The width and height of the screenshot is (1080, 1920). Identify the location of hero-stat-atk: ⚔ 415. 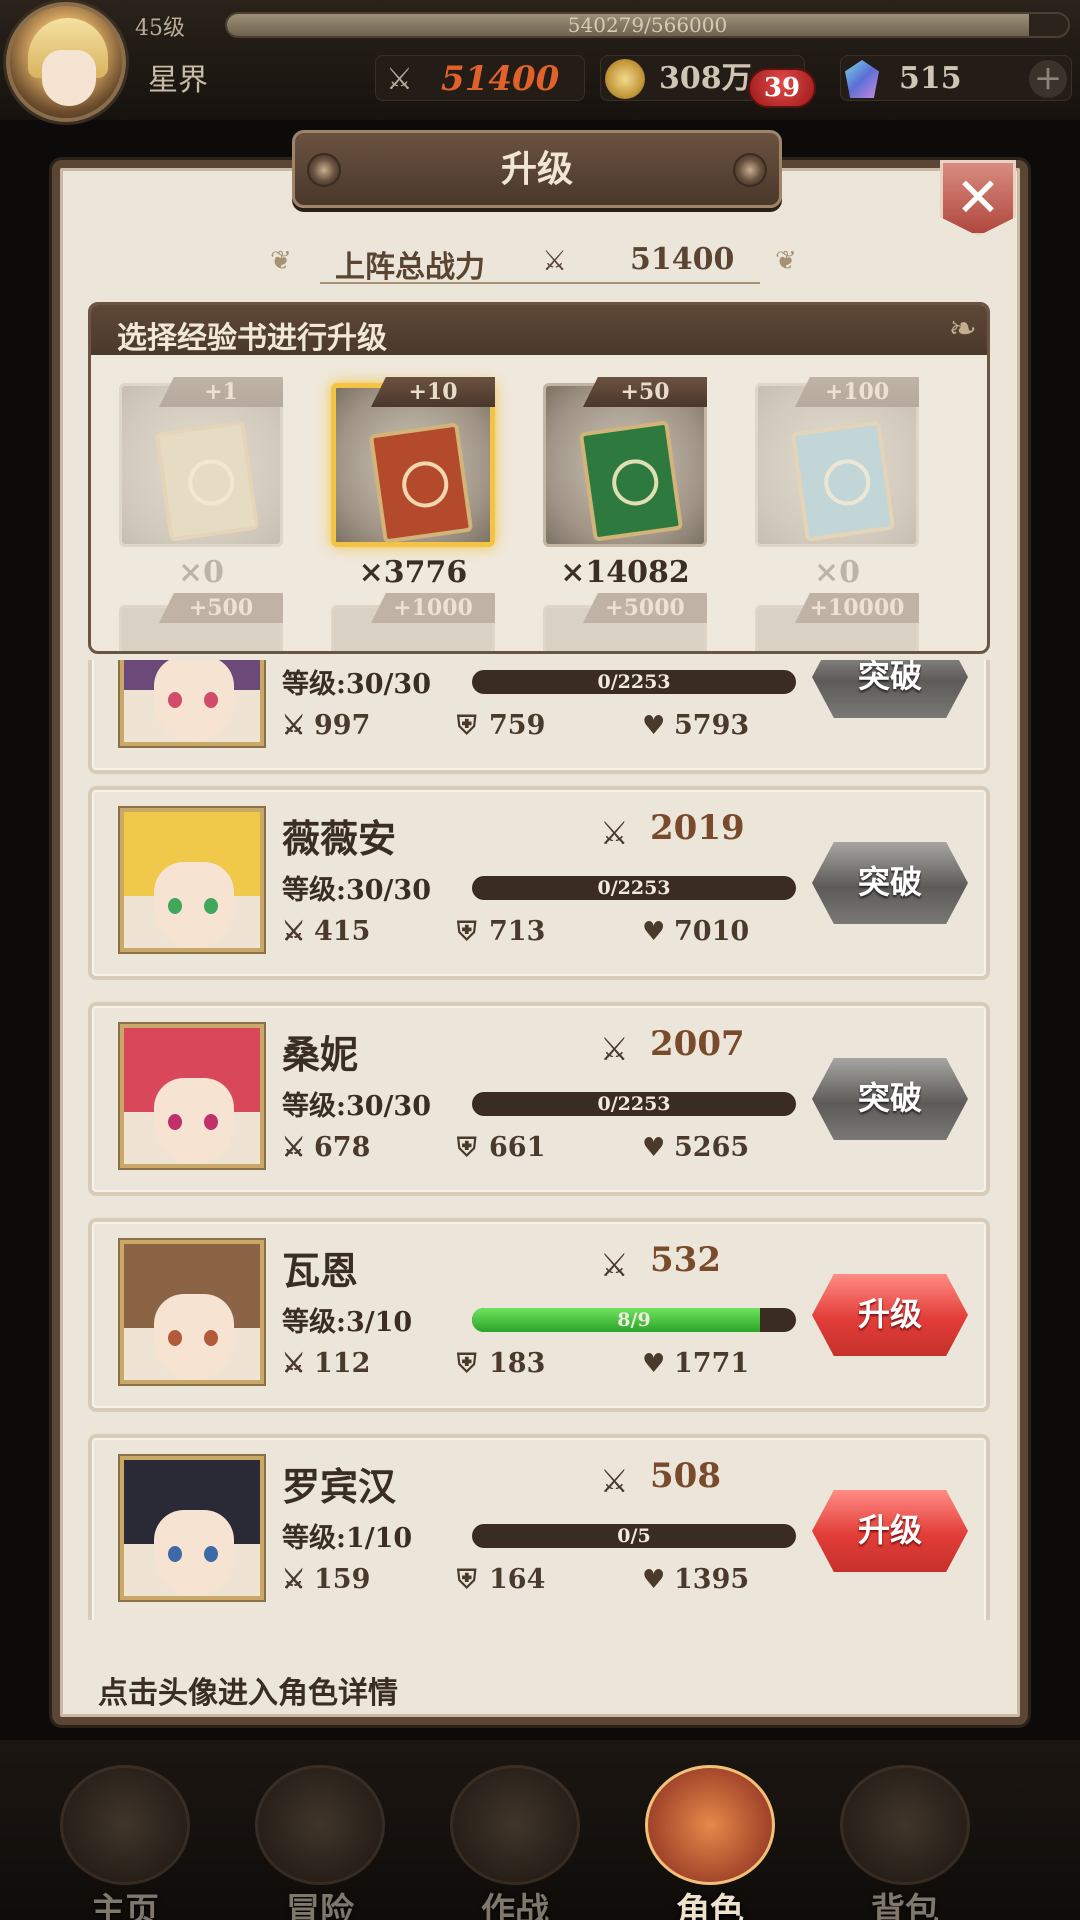
(326, 931).